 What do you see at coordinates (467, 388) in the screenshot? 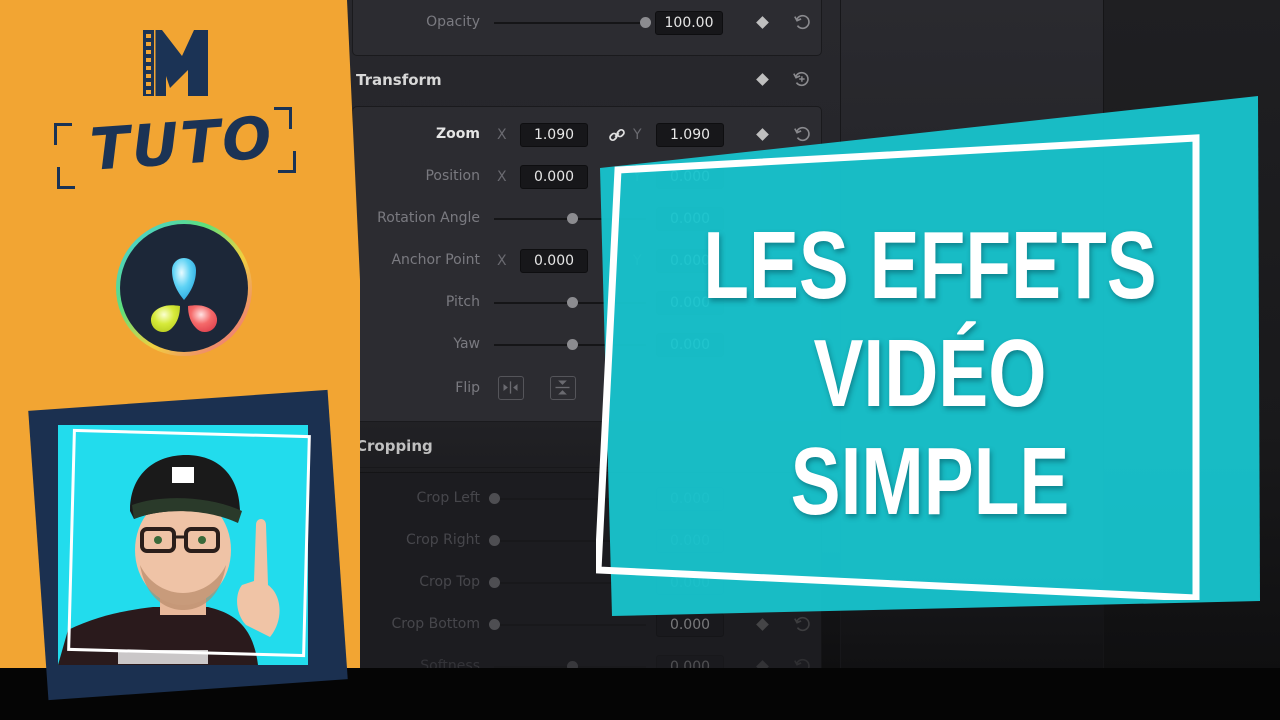
I see `flip-label: Flip` at bounding box center [467, 388].